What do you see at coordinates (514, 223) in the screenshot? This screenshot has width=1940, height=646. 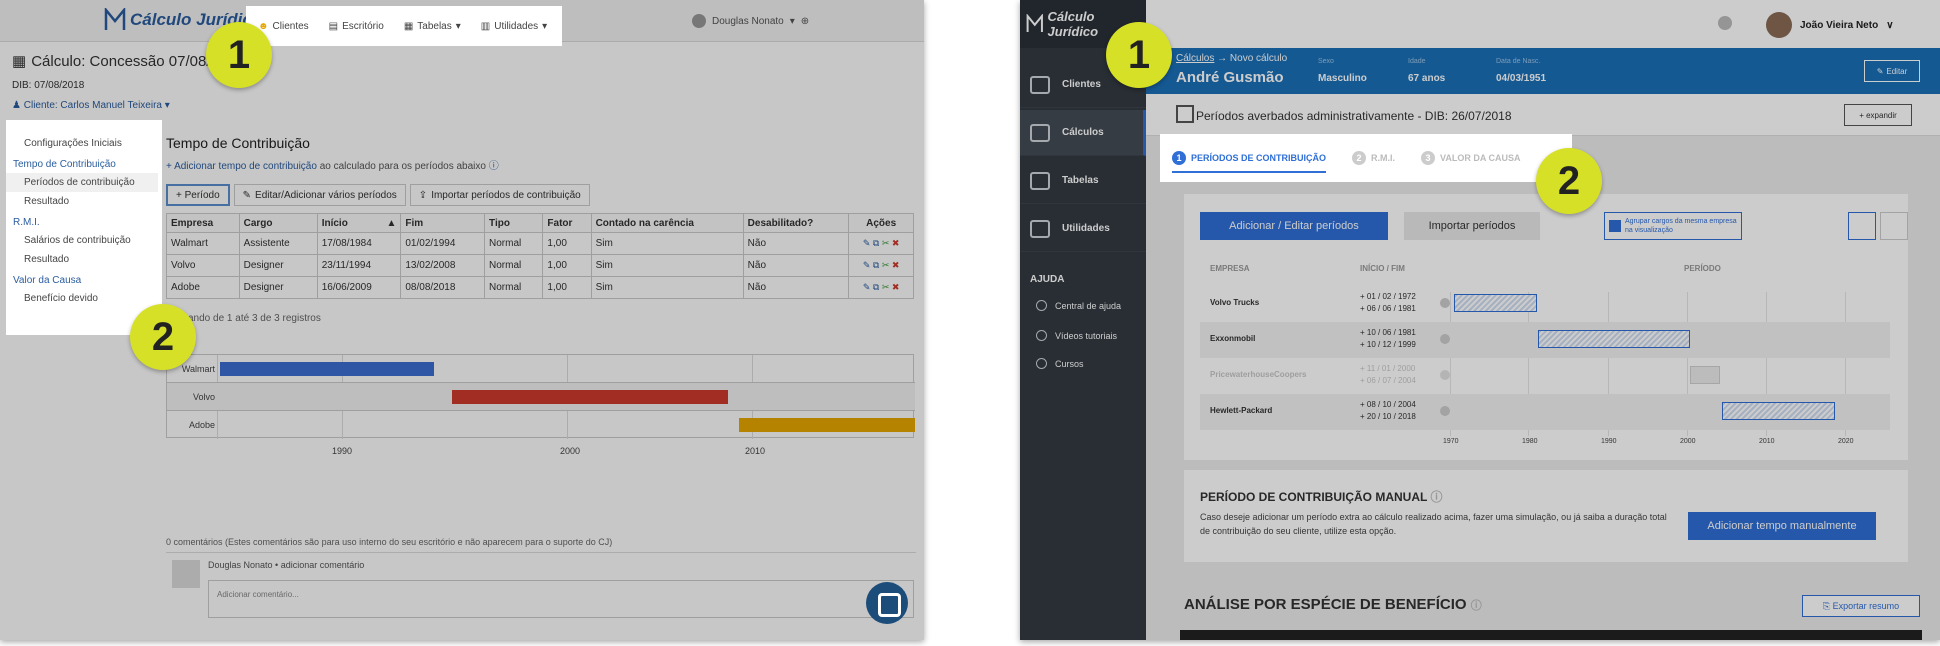 I see `col-tipo: Tipo` at bounding box center [514, 223].